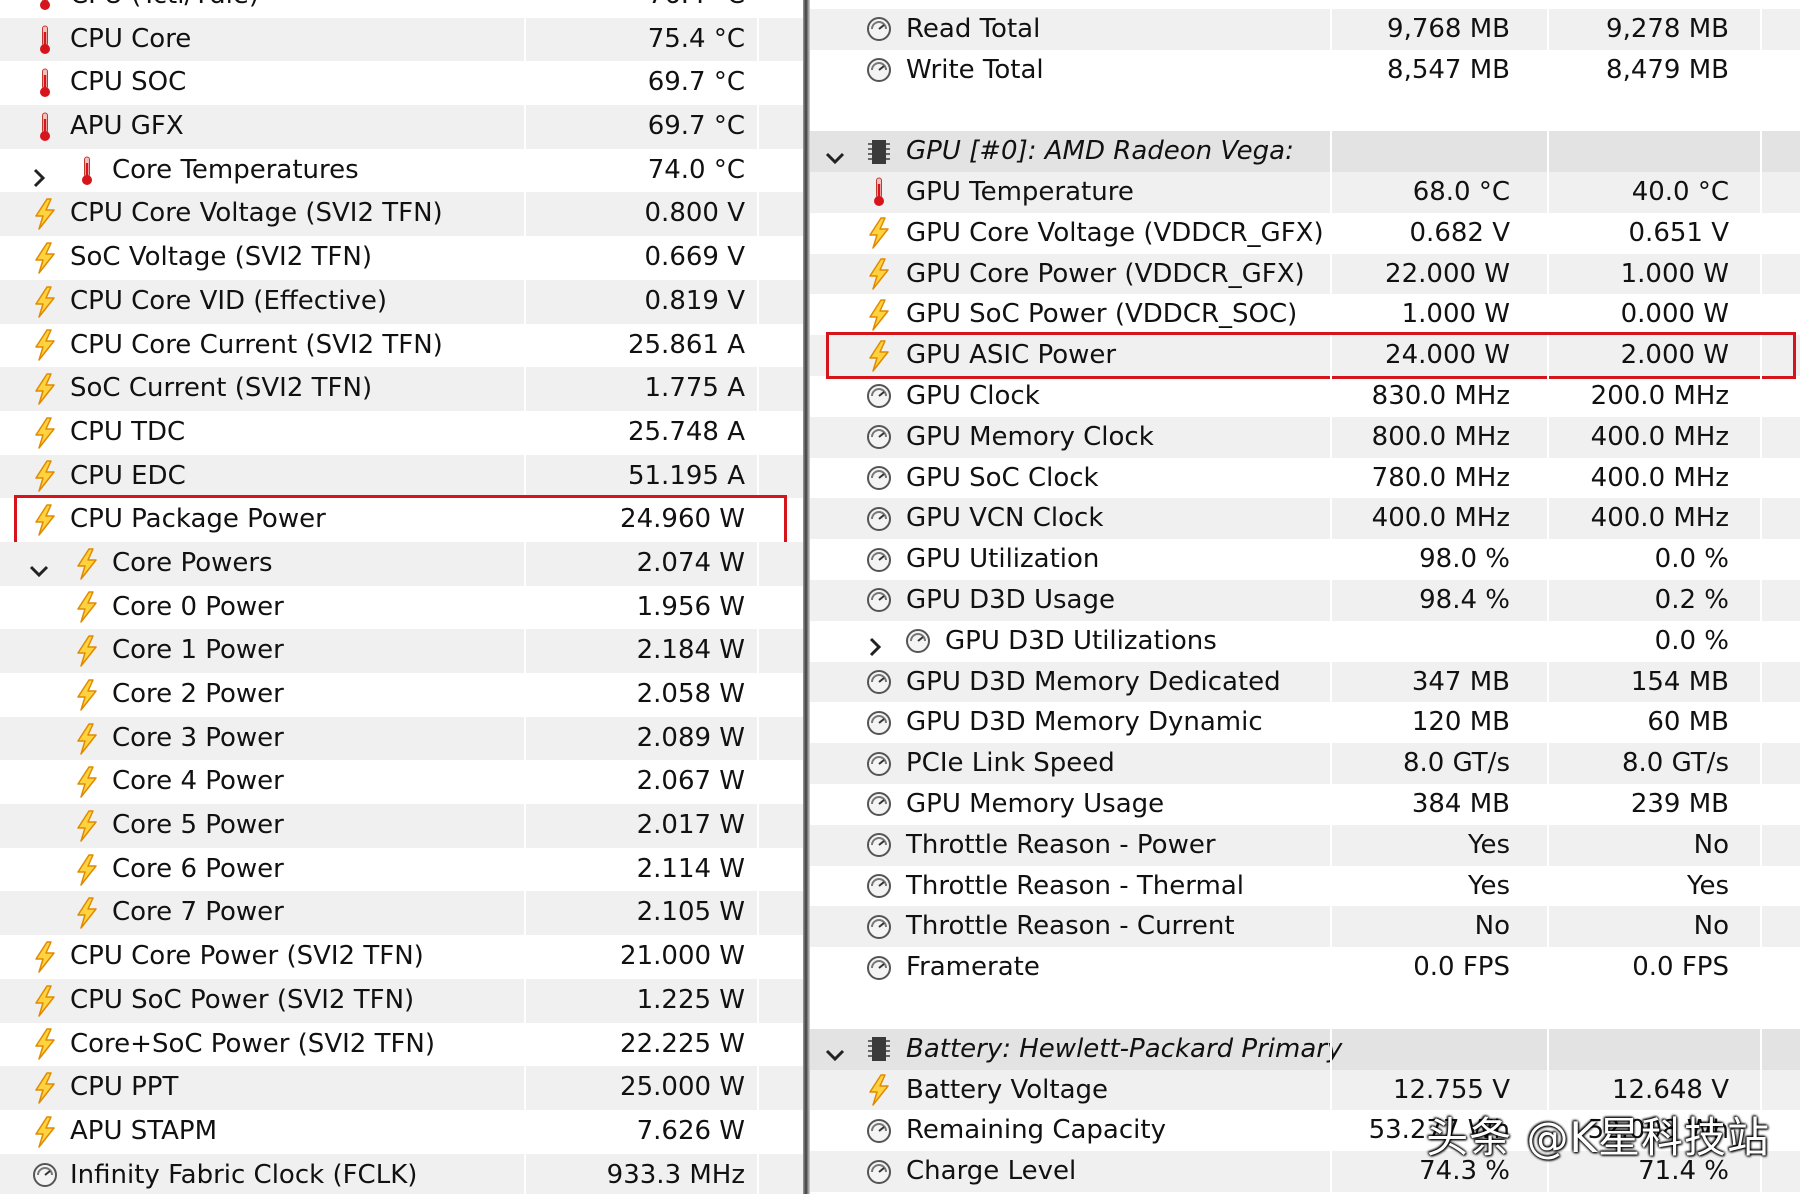 The height and width of the screenshot is (1194, 1800). What do you see at coordinates (1305, 437) in the screenshot?
I see `sensor-row-gpu-memory-clock: GPU Memory Clock 800.0 MHz 400.0 MHz` at bounding box center [1305, 437].